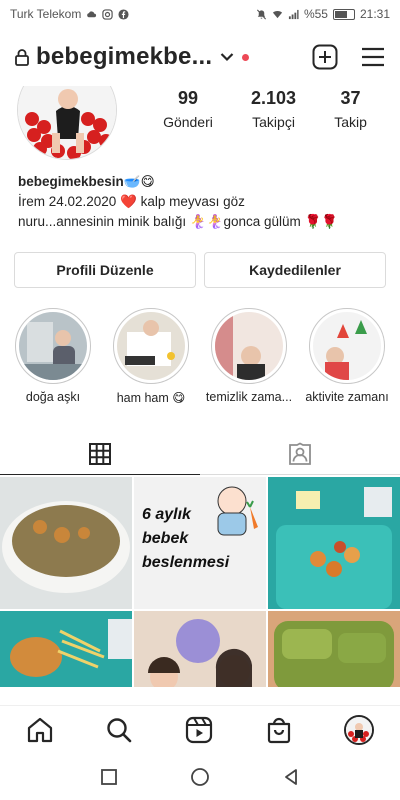 This screenshot has height=800, width=400. What do you see at coordinates (53, 397) in the screenshot?
I see `highlight-label: doğa aşkı` at bounding box center [53, 397].